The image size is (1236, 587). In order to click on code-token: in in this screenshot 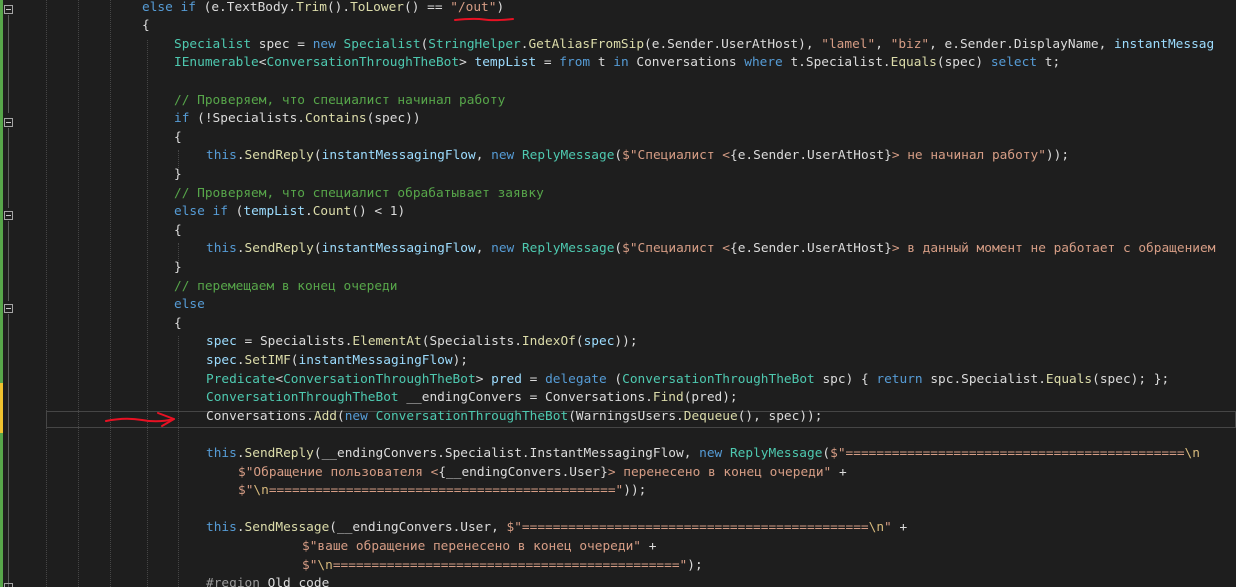, I will do `click(621, 63)`.